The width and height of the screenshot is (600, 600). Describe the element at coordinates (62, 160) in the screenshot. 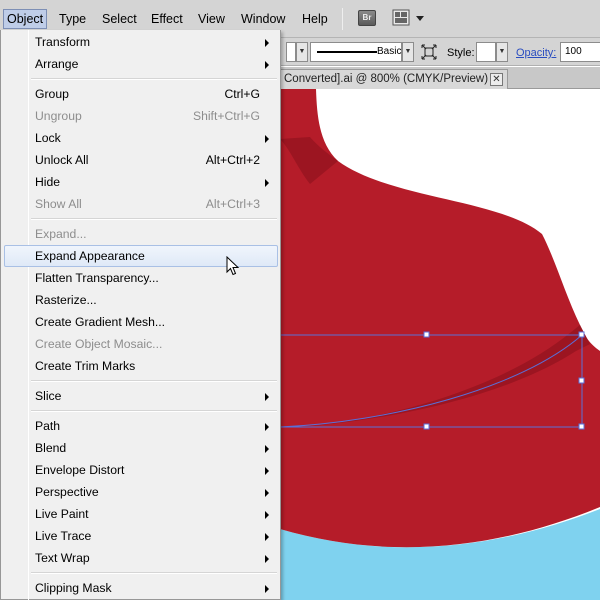

I see `menu-item-label: Unlock All` at that location.